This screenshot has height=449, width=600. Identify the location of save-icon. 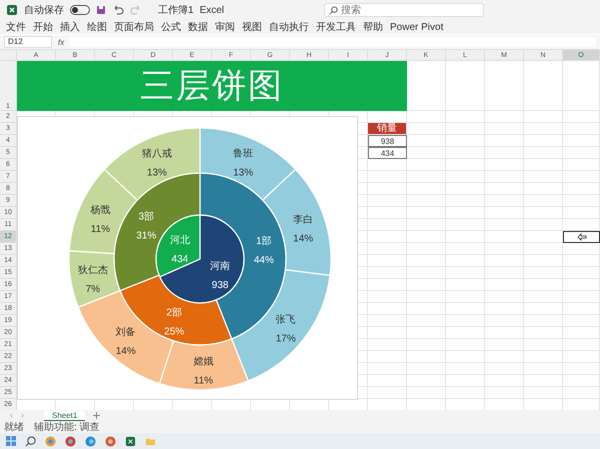
(101, 10).